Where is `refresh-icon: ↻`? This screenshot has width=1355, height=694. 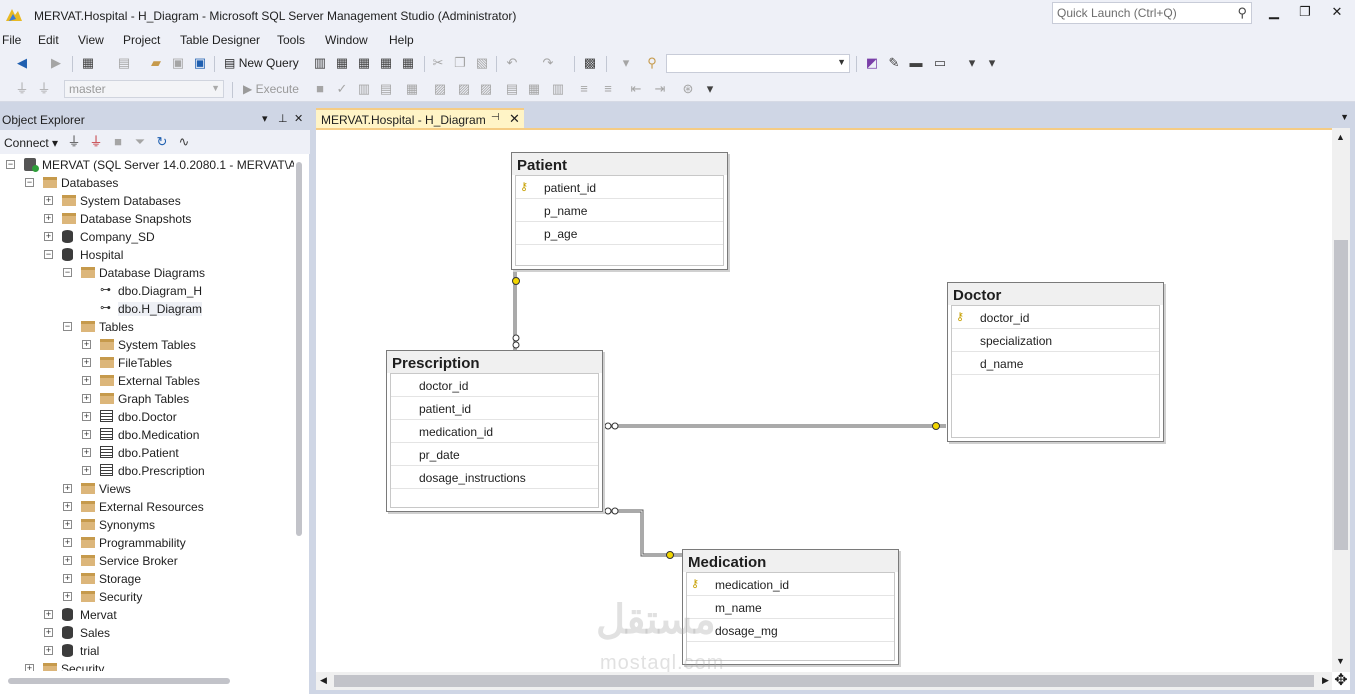
refresh-icon: ↻ is located at coordinates (162, 142).